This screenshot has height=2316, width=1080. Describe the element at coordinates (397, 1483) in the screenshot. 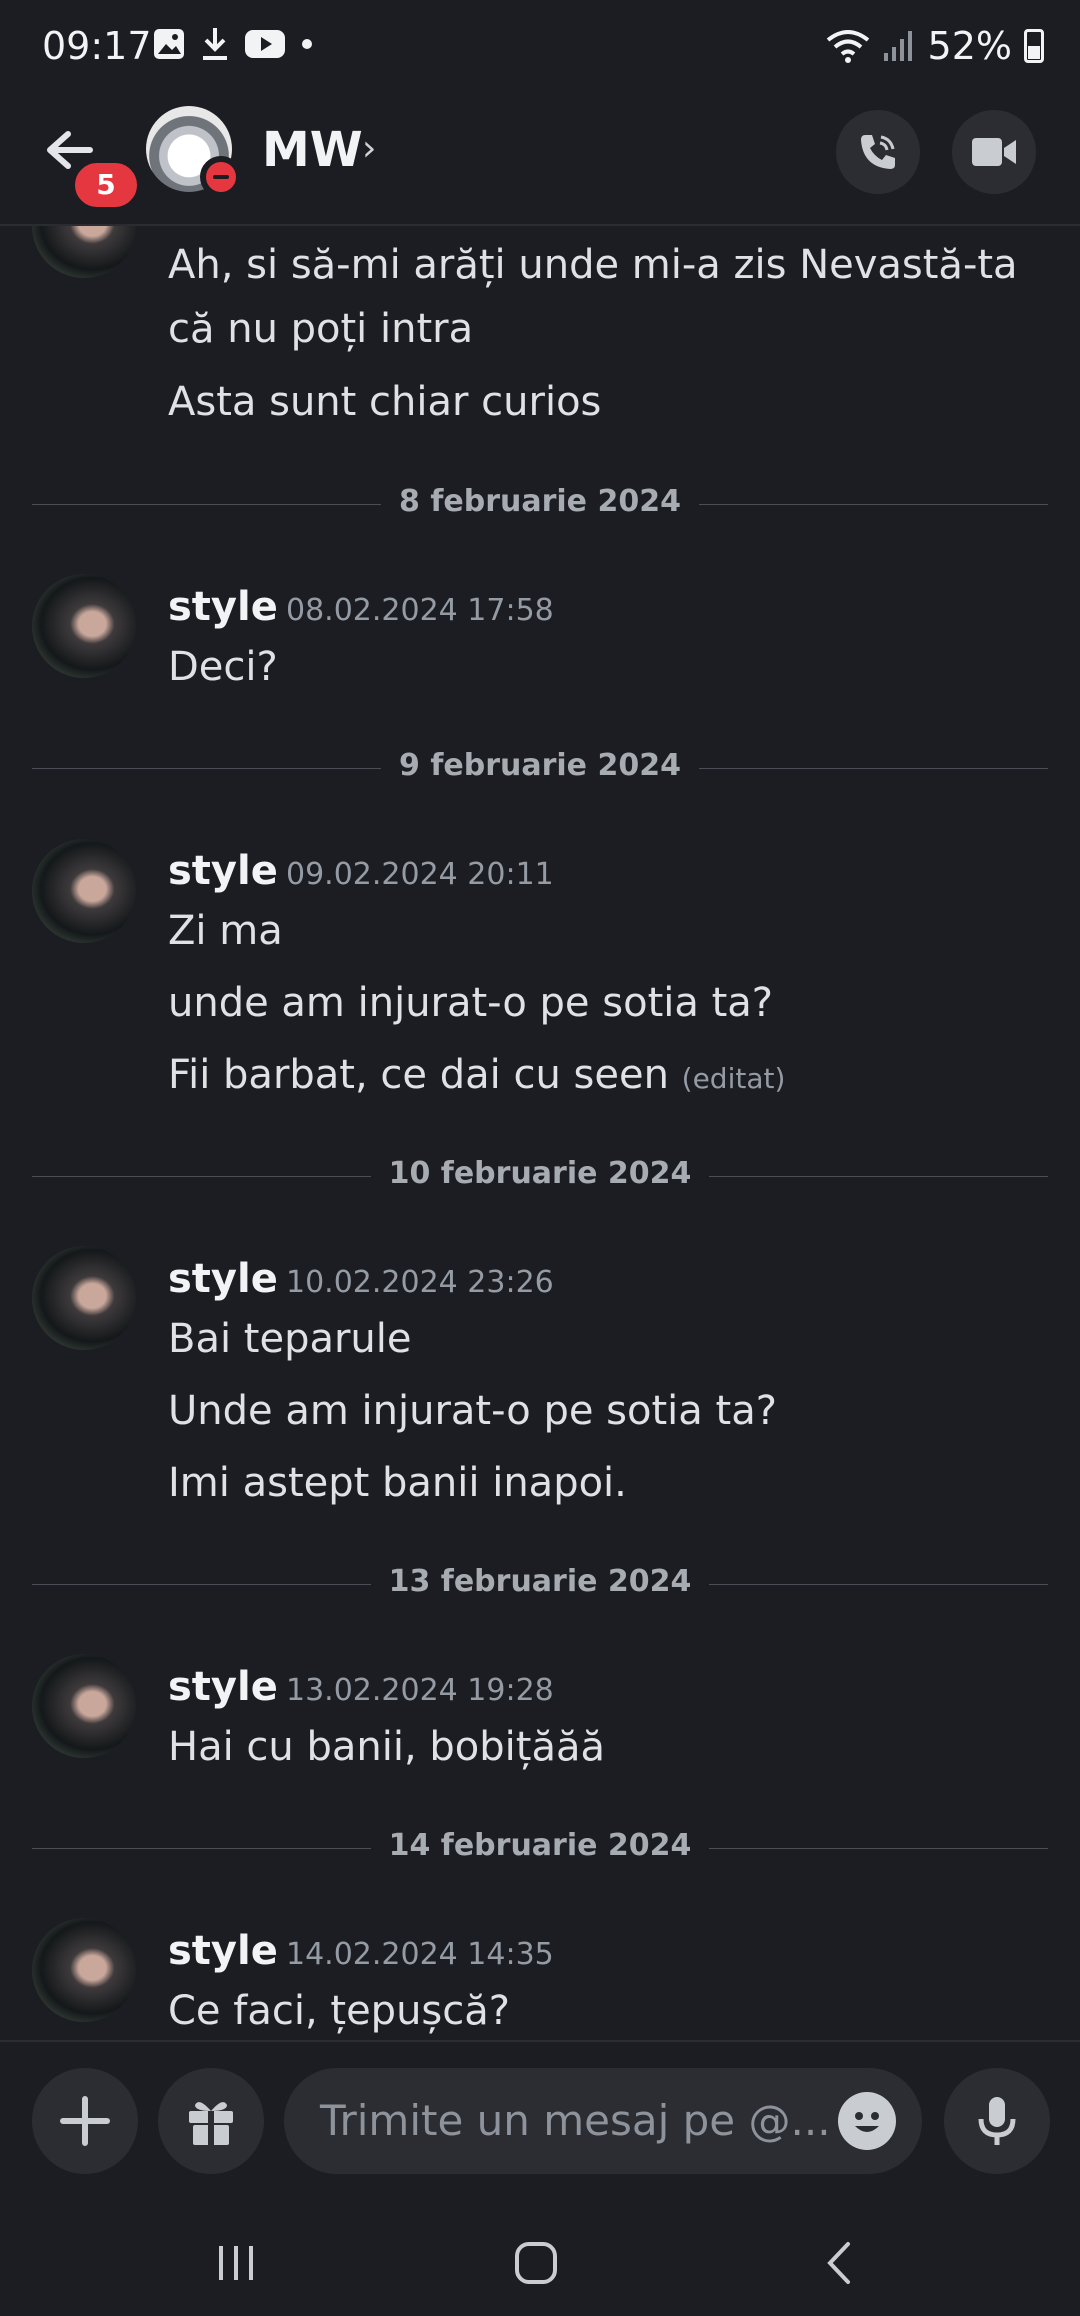

I see `message-text: Imi astept banii inapoi.` at that location.